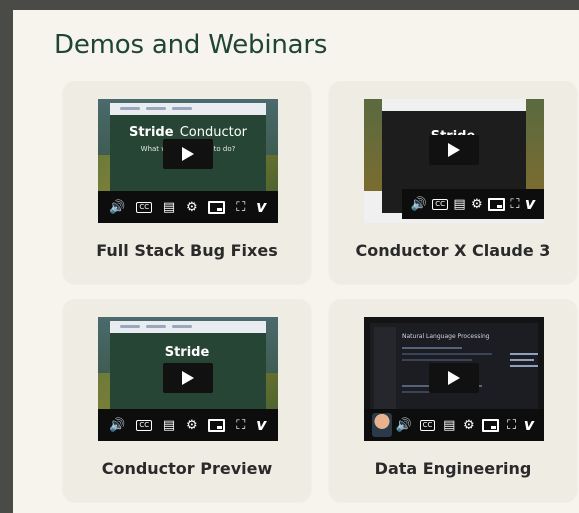 The height and width of the screenshot is (513, 579). I want to click on stride-logo: Stride, so click(187, 352).